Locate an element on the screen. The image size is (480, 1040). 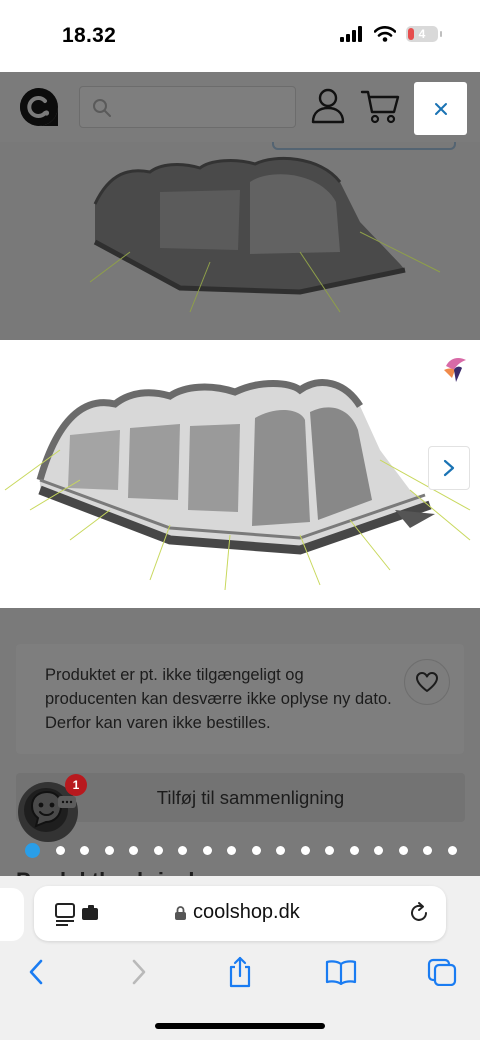
wishlist-button is located at coordinates (427, 682).